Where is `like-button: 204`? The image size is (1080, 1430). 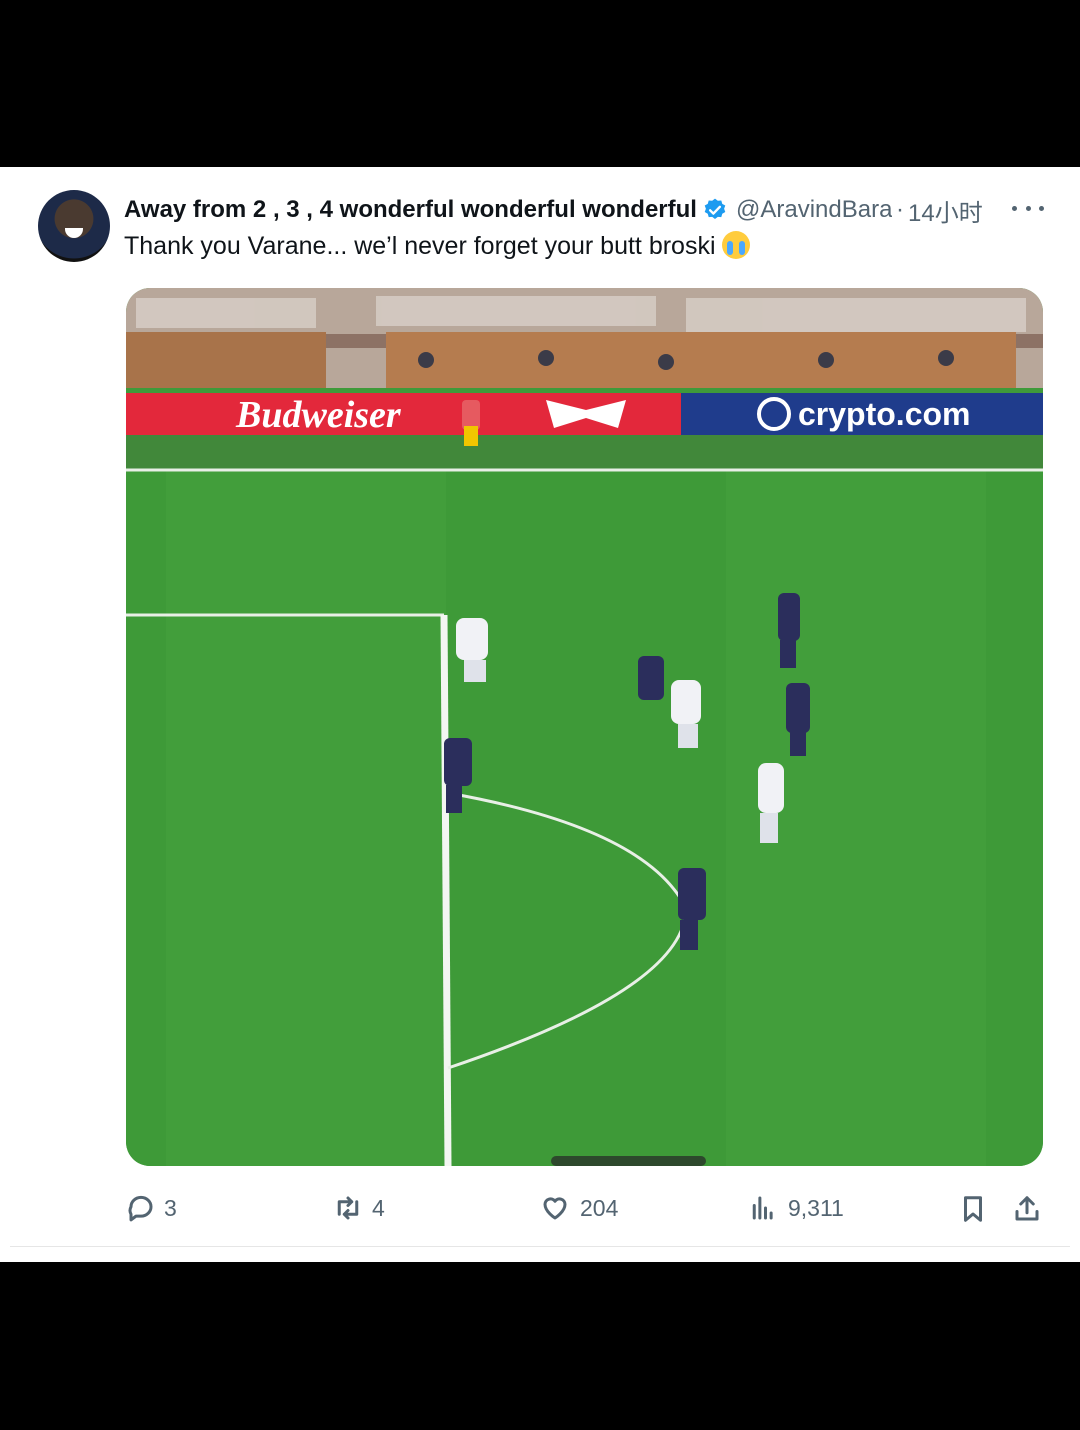 like-button: 204 is located at coordinates (579, 1208).